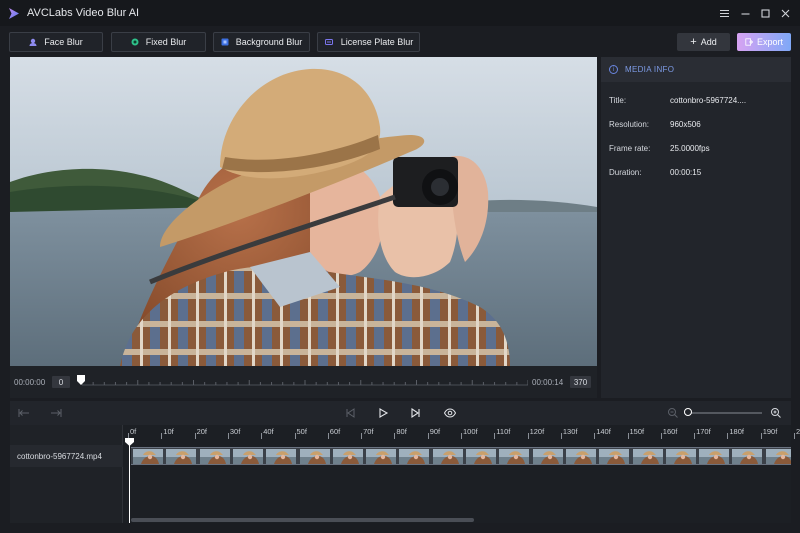 The image size is (800, 533). What do you see at coordinates (158, 42) in the screenshot?
I see `fixed-blur-button: Fixed Blur` at bounding box center [158, 42].